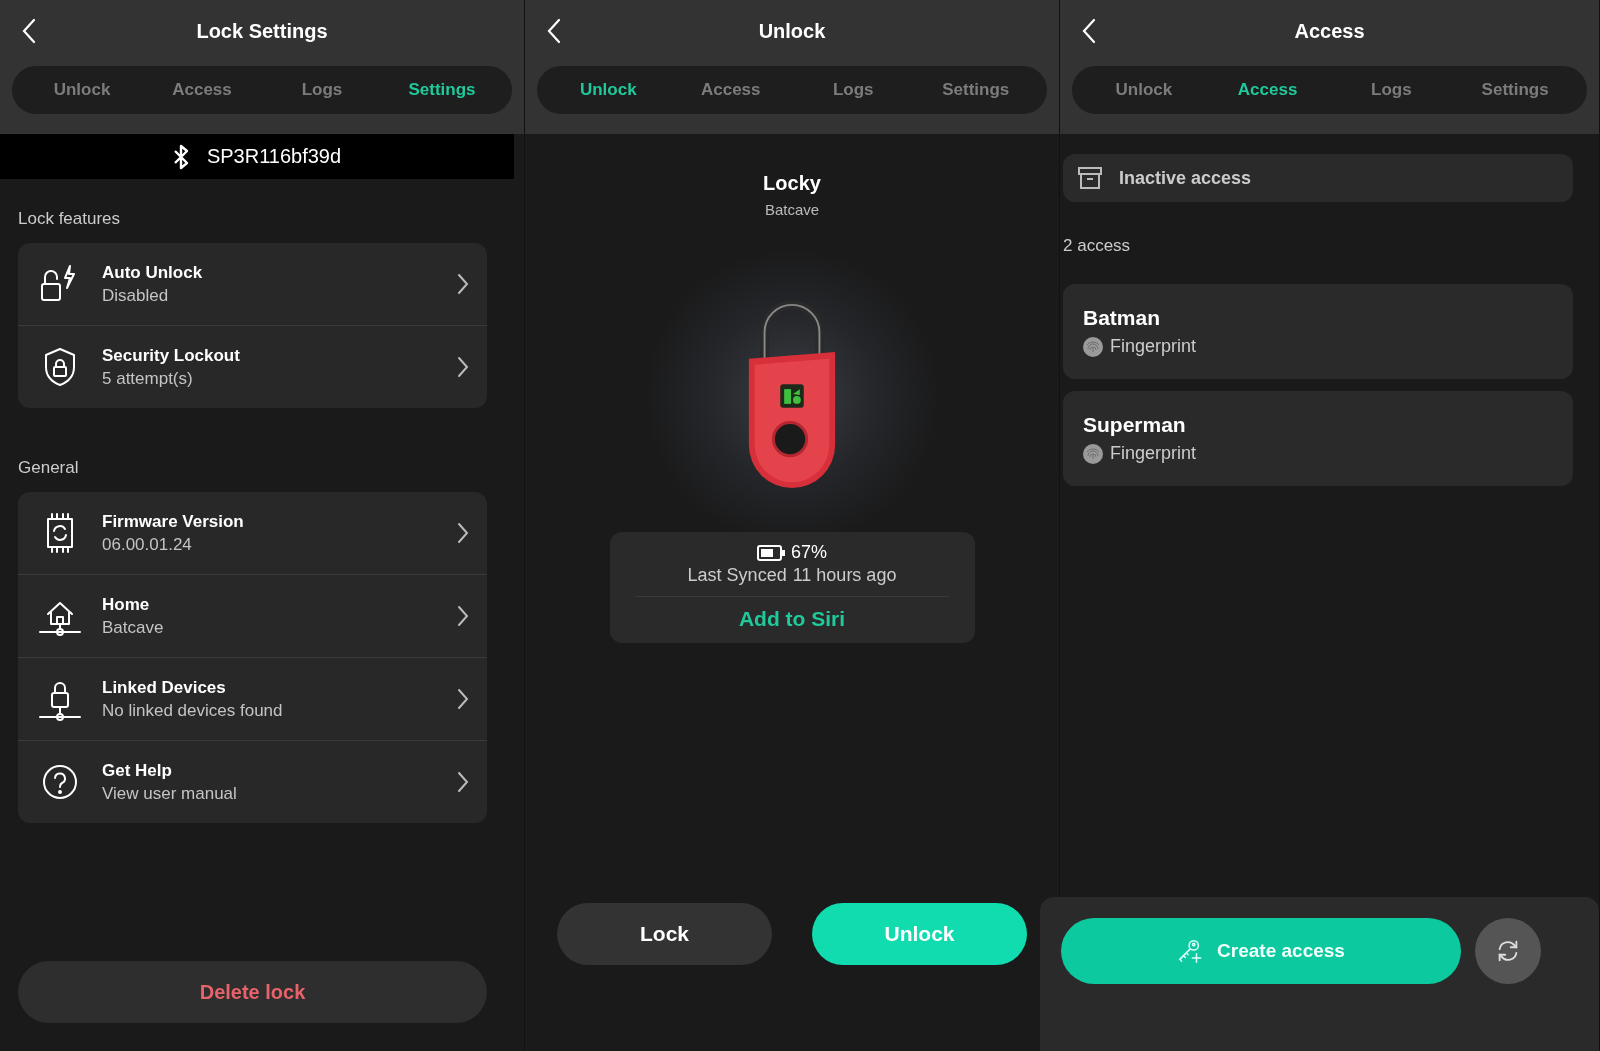 The image size is (1600, 1051). What do you see at coordinates (164, 687) in the screenshot?
I see `row-title: Linked Devices` at bounding box center [164, 687].